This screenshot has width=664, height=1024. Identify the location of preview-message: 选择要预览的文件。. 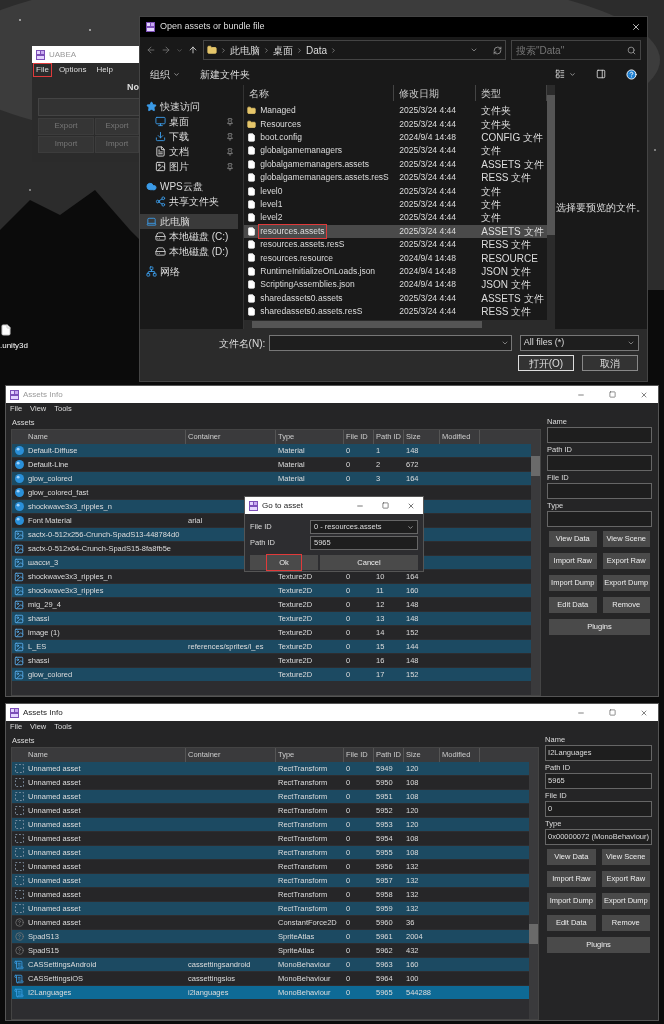
(601, 207).